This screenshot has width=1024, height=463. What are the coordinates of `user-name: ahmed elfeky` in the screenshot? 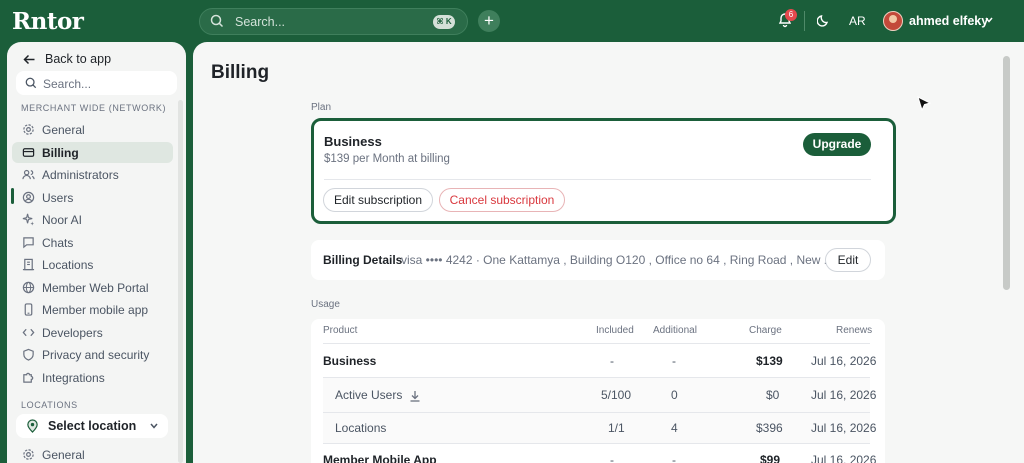 It's located at (948, 21).